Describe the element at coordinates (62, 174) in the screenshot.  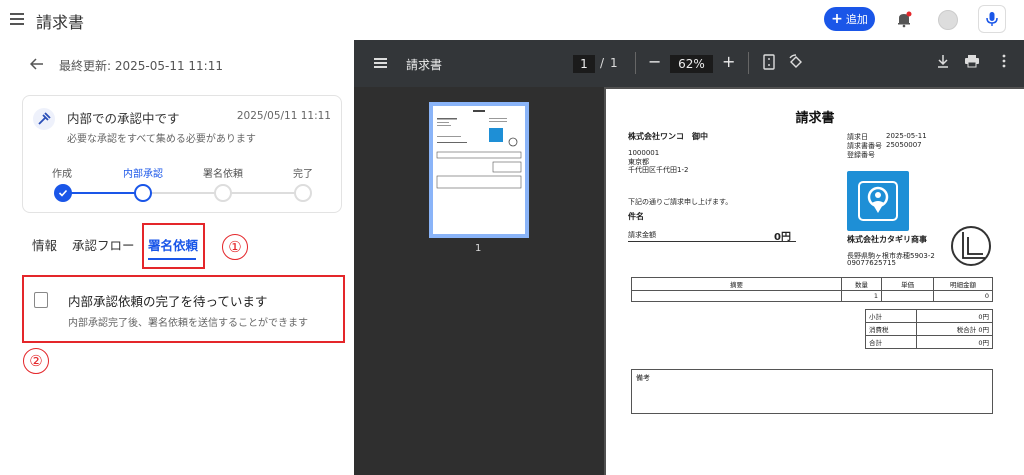
I see `step-label-create: 作成` at that location.